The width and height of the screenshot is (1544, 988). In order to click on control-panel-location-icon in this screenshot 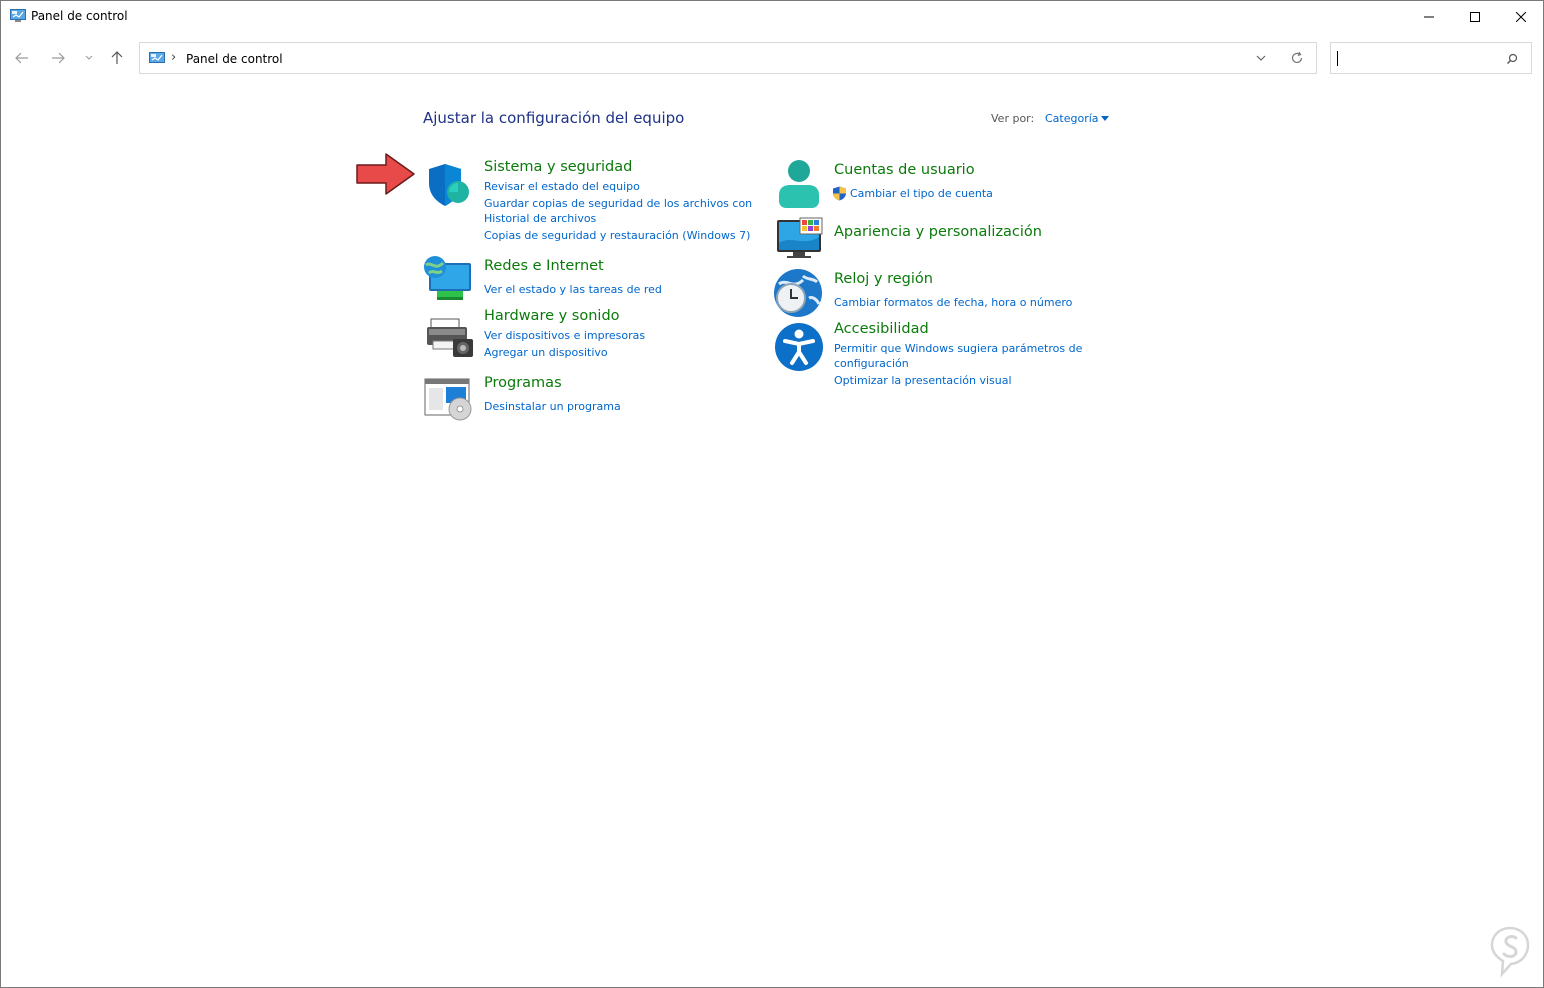, I will do `click(157, 57)`.